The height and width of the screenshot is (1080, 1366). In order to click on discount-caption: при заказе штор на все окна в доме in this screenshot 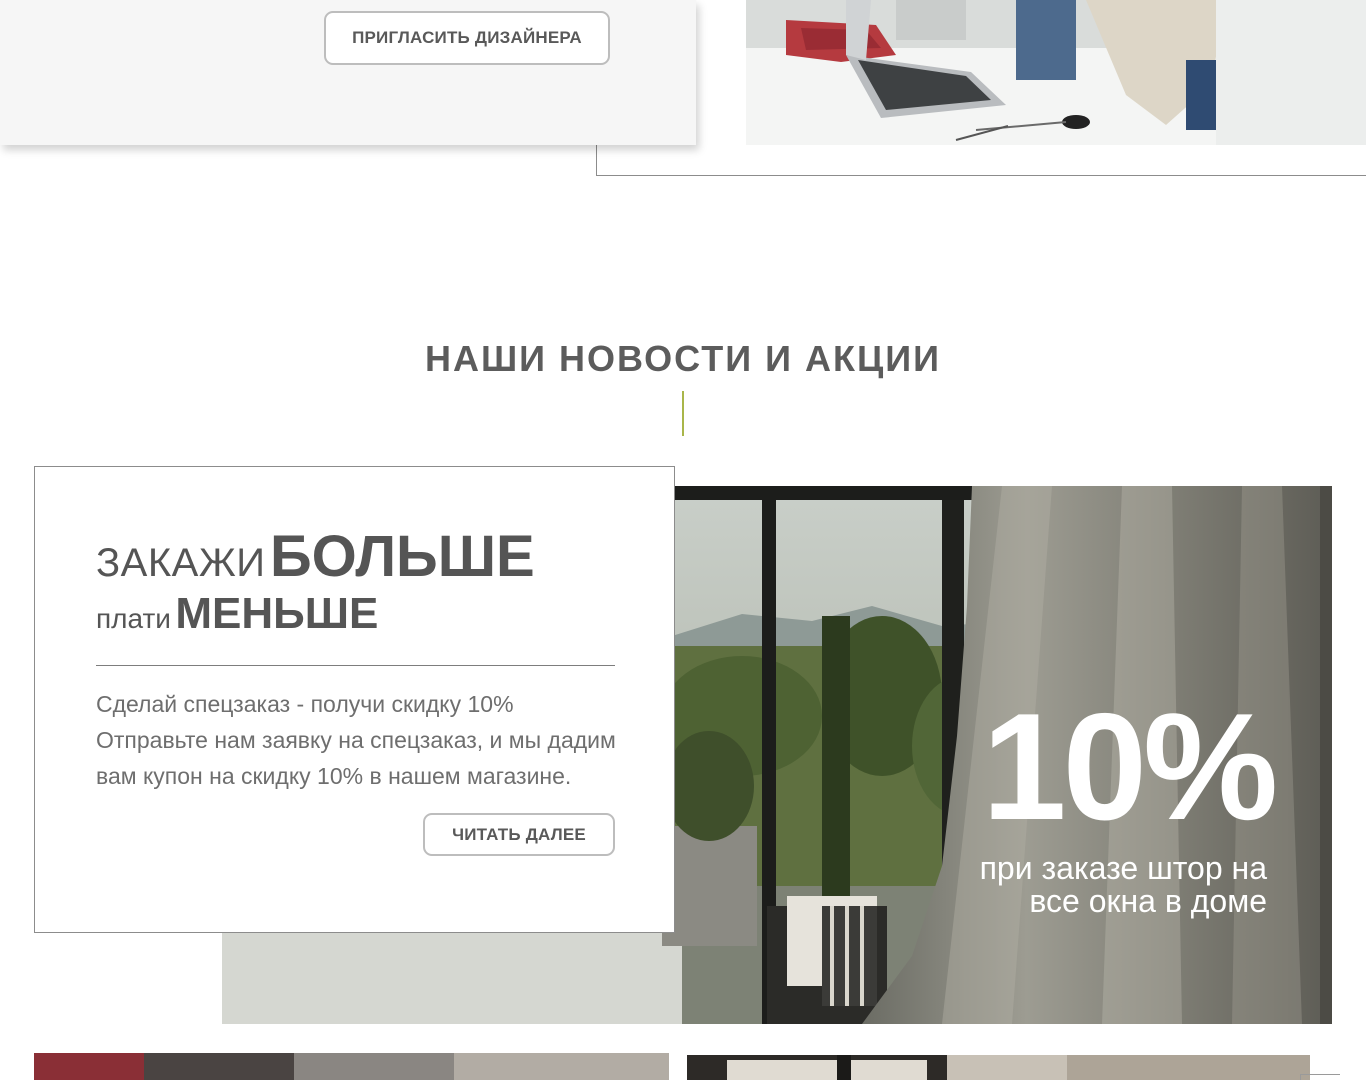, I will do `click(1123, 884)`.